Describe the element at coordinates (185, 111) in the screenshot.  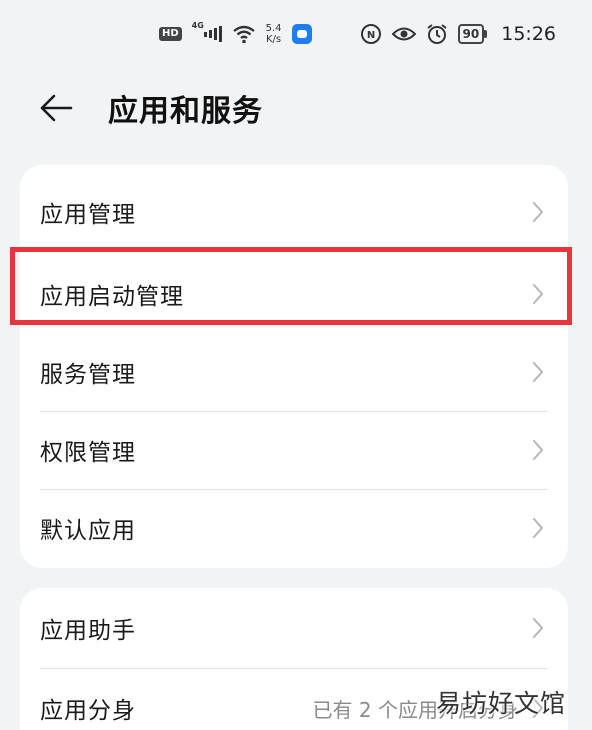
I see `page-title: 应用和服务` at that location.